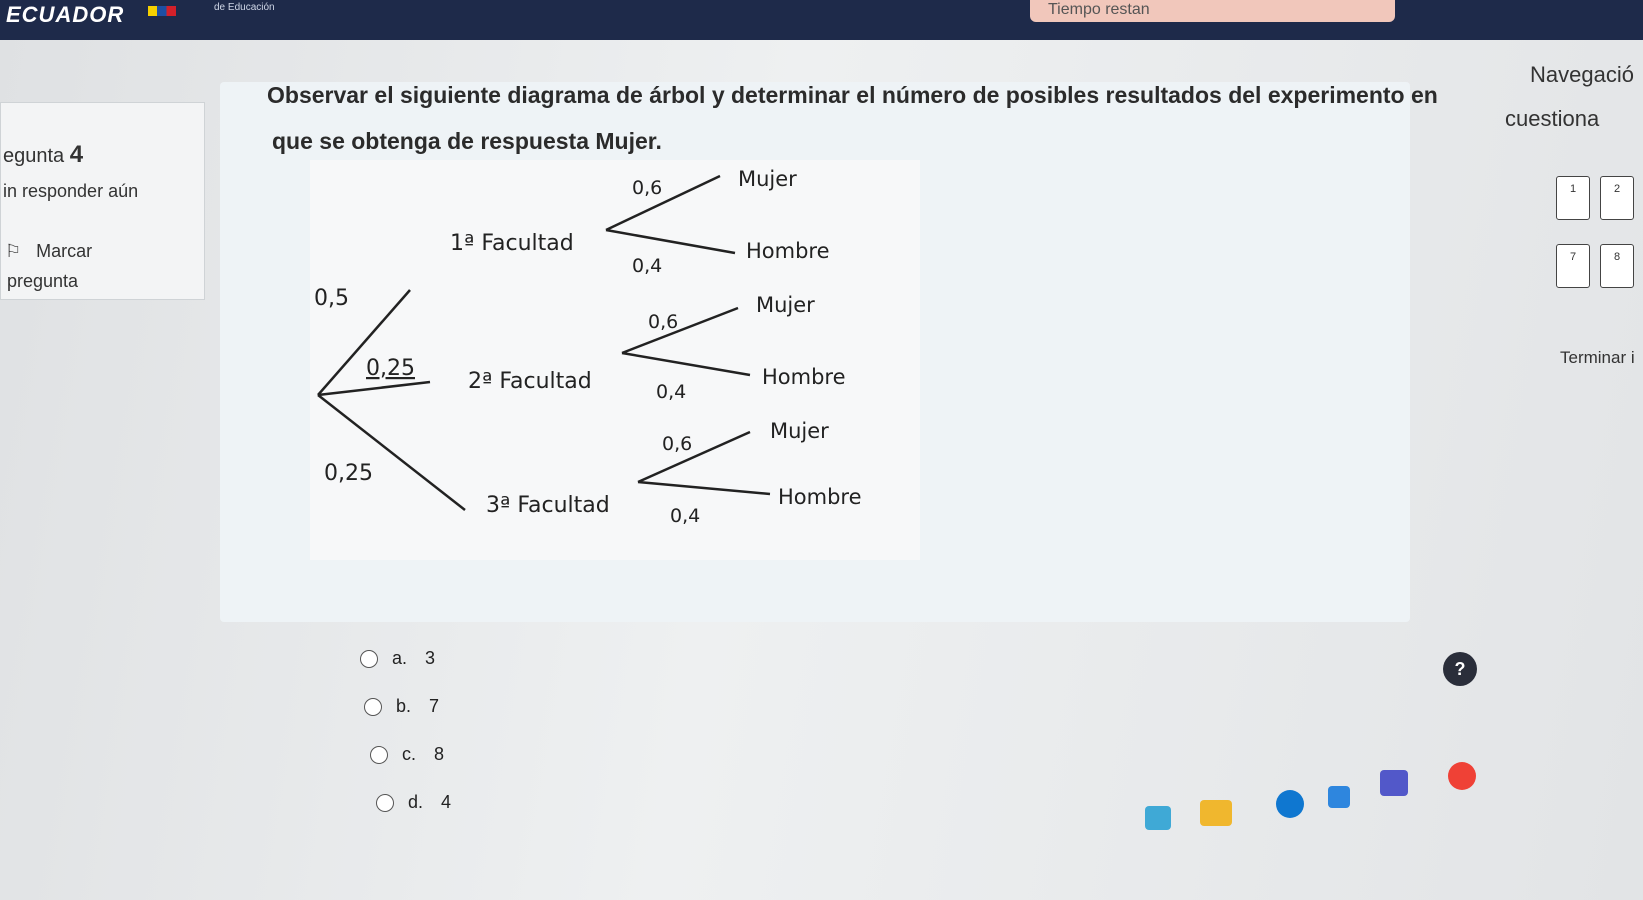 This screenshot has height=900, width=1643. Describe the element at coordinates (677, 444) in the screenshot. I see `sub-prob-3a: 0,6` at that location.